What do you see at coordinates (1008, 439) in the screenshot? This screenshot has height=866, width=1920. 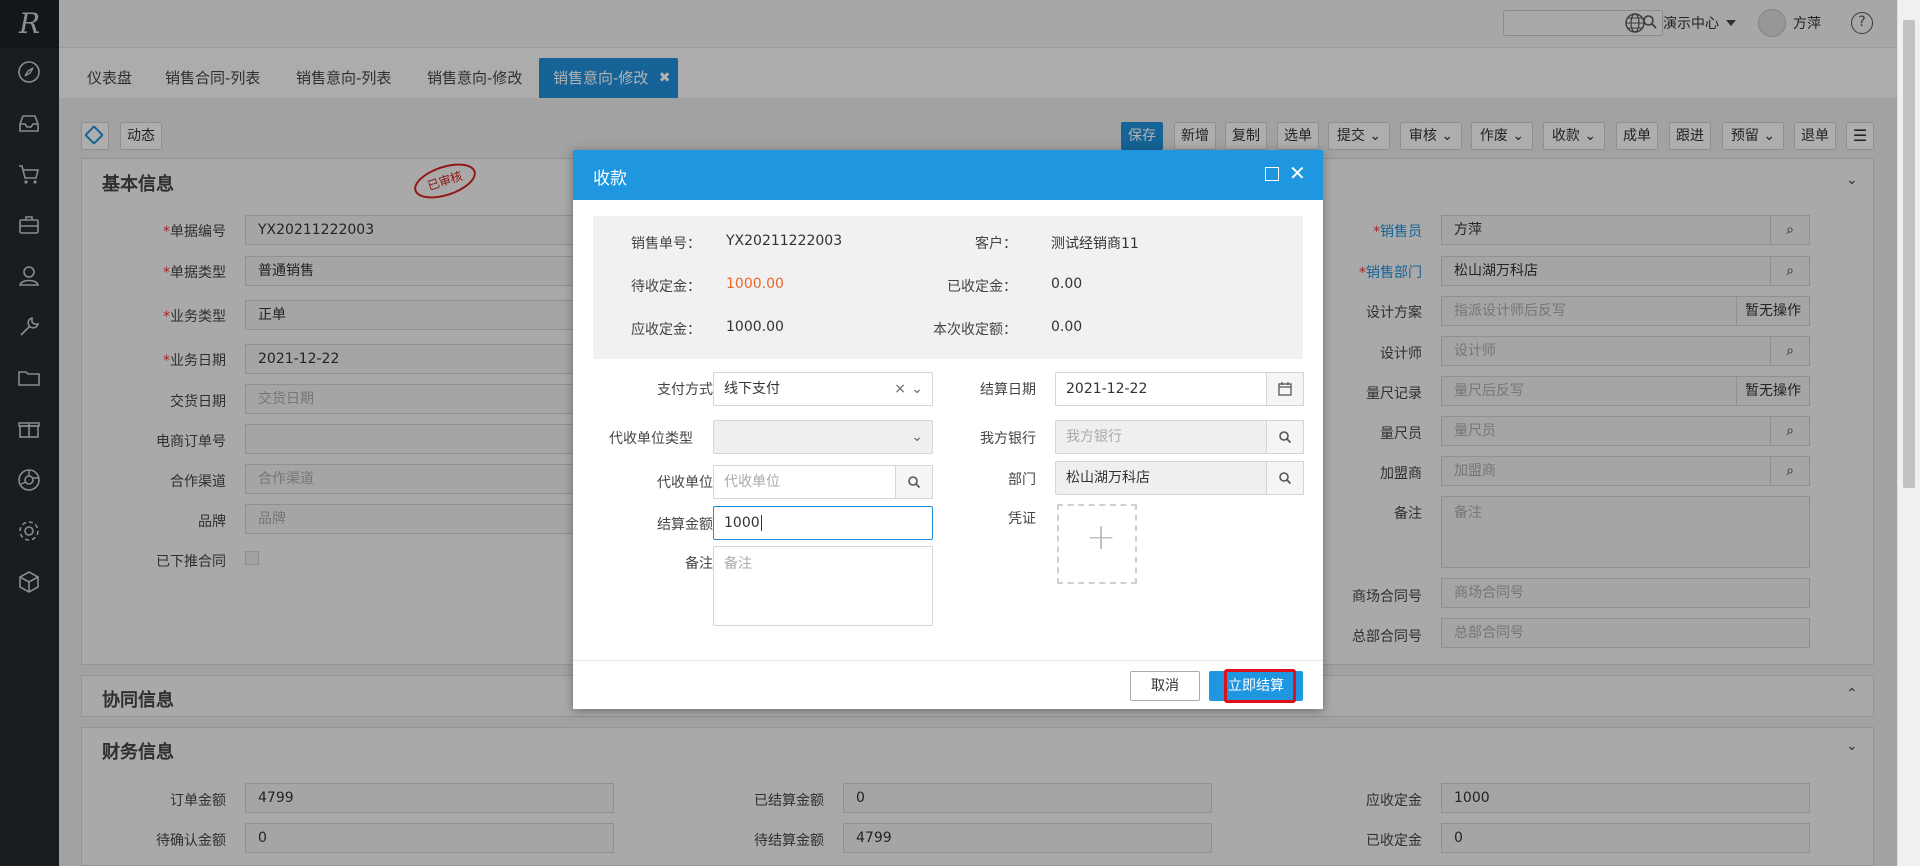 I see `our-bank-label: 我方银行` at bounding box center [1008, 439].